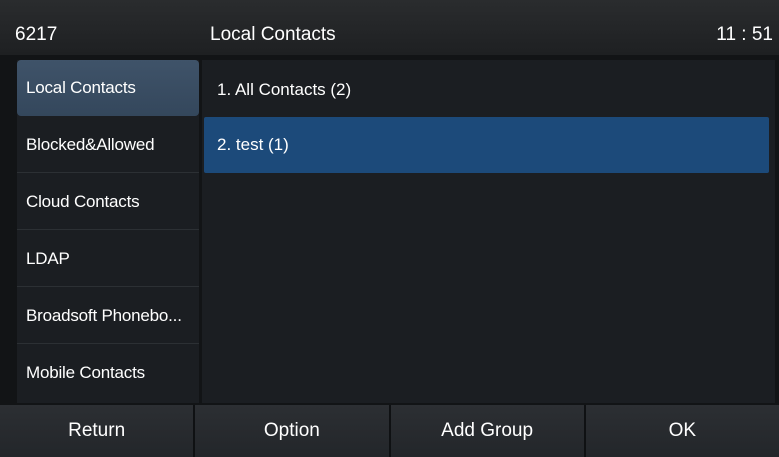  What do you see at coordinates (85, 372) in the screenshot?
I see `sidebar-item-label: Mobile Contacts` at bounding box center [85, 372].